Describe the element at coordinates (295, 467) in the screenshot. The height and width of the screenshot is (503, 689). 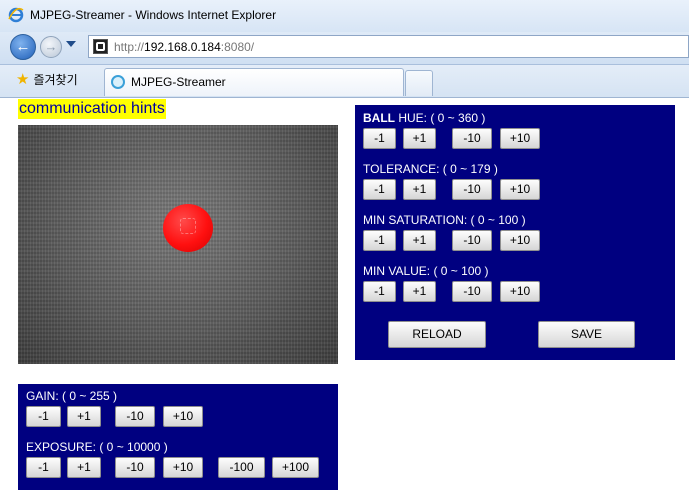
I see `exposure-plus-100-button: +100` at that location.